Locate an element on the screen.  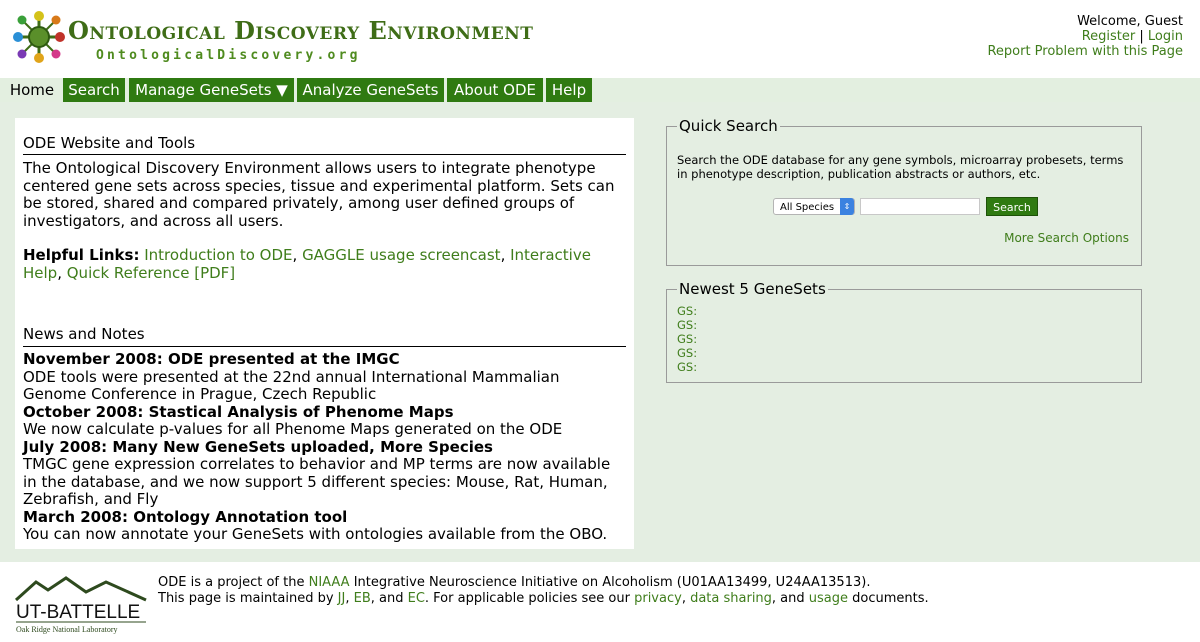
search-button: Search is located at coordinates (1012, 206).